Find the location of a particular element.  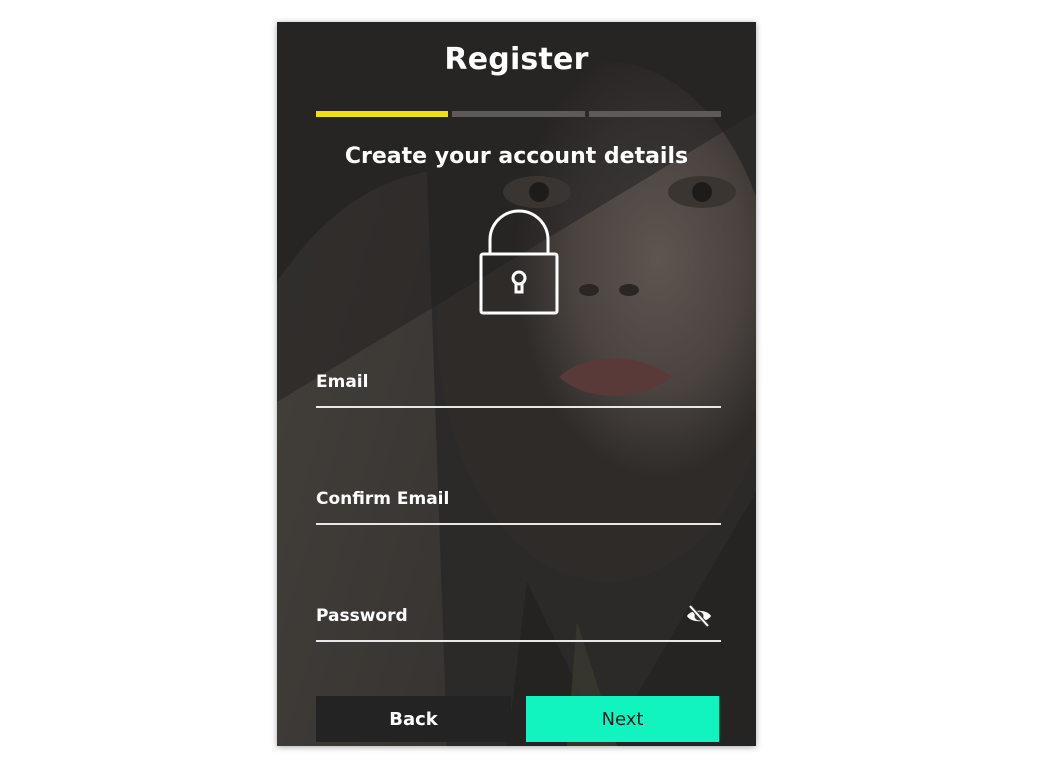

next-button: Next is located at coordinates (622, 719).